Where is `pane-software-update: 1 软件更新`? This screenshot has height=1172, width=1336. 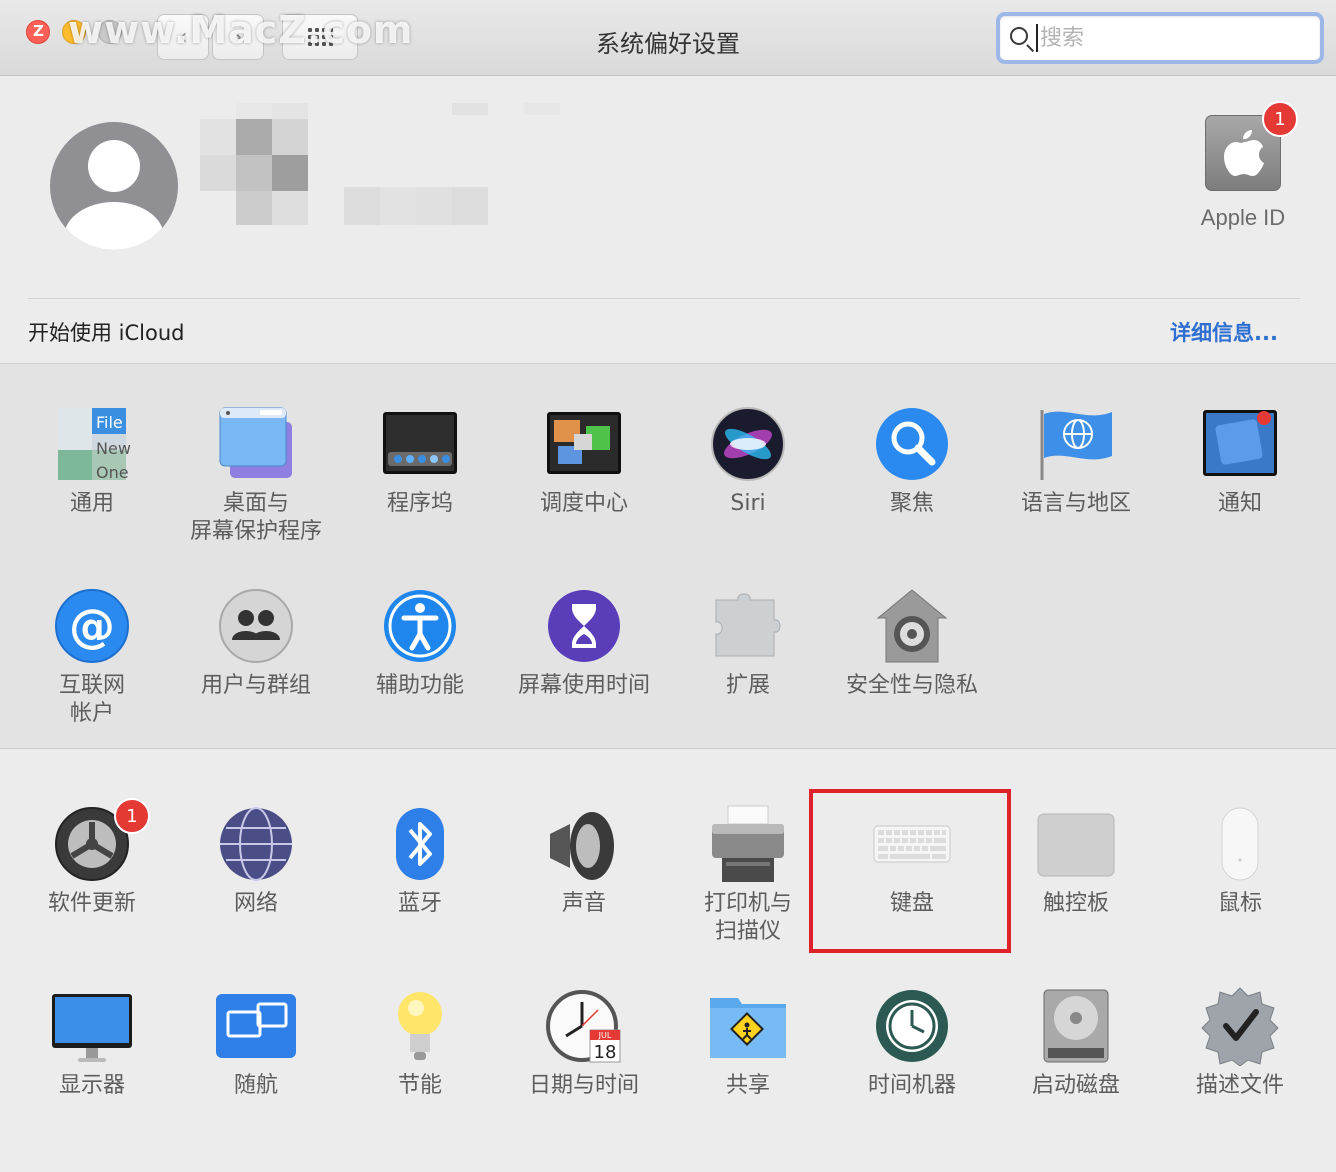 pane-software-update: 1 软件更新 is located at coordinates (92, 858).